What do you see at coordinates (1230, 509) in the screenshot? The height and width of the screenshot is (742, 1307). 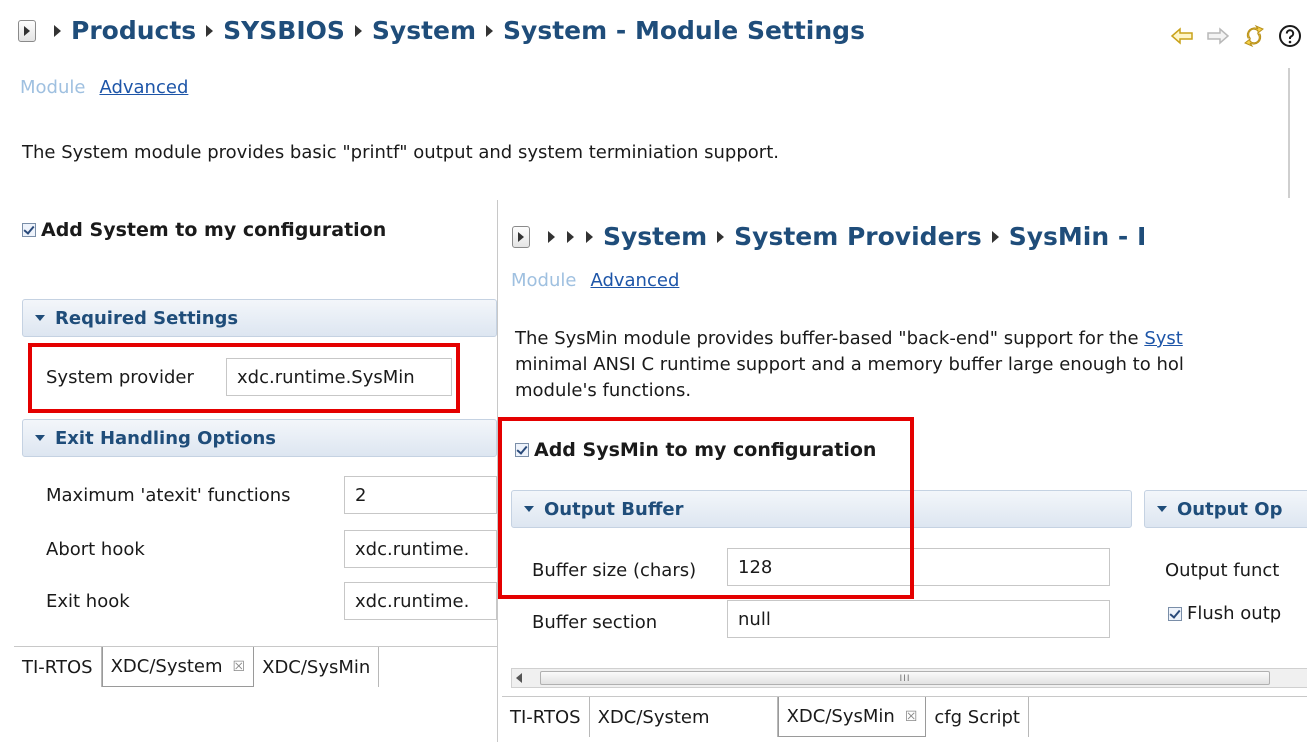 I see `output-options-label: Output Op` at bounding box center [1230, 509].